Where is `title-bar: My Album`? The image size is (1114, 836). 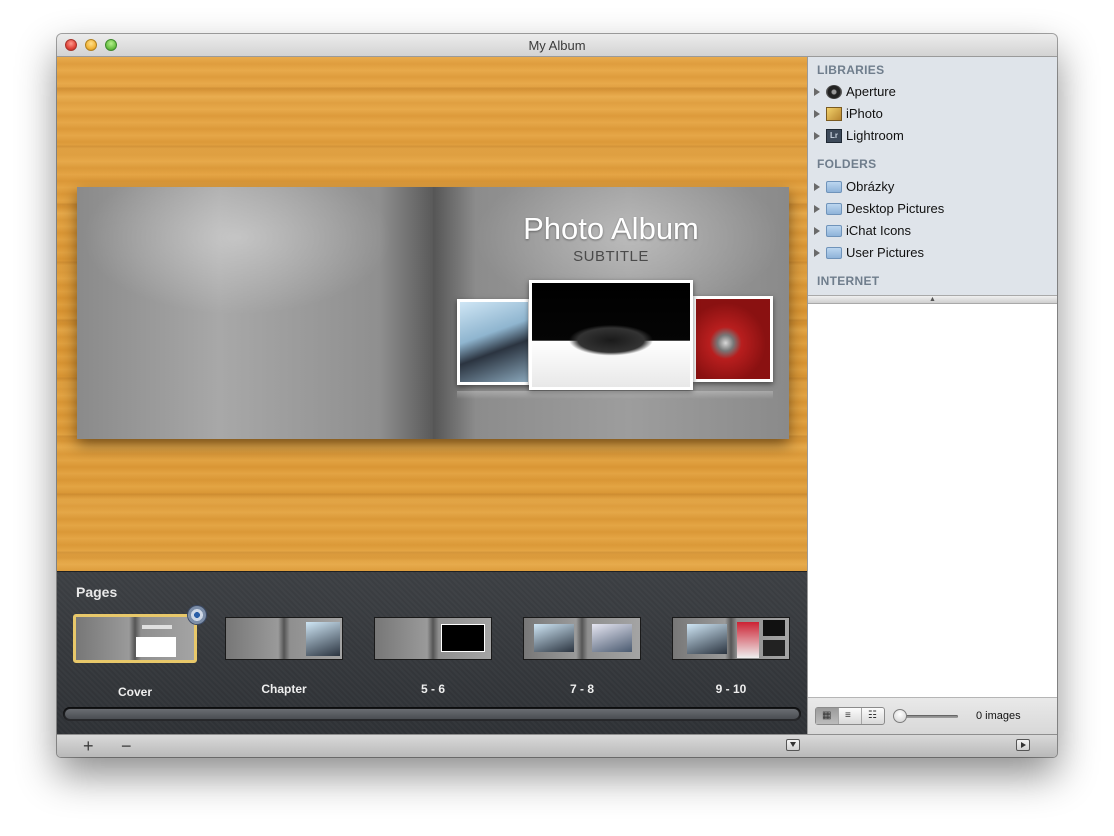
title-bar: My Album is located at coordinates (557, 45).